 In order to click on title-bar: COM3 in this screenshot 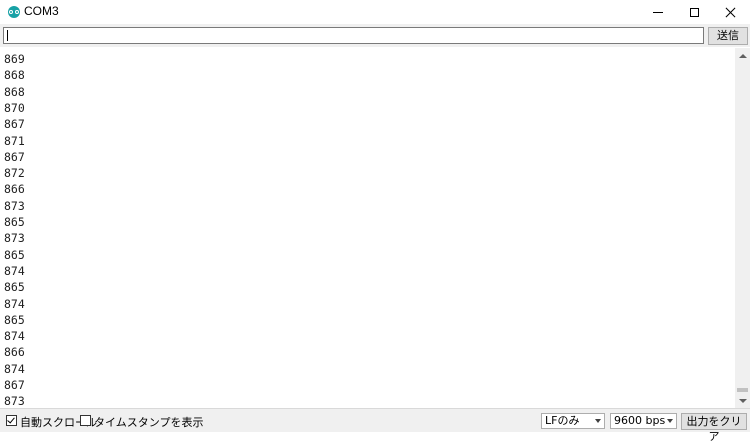, I will do `click(375, 12)`.